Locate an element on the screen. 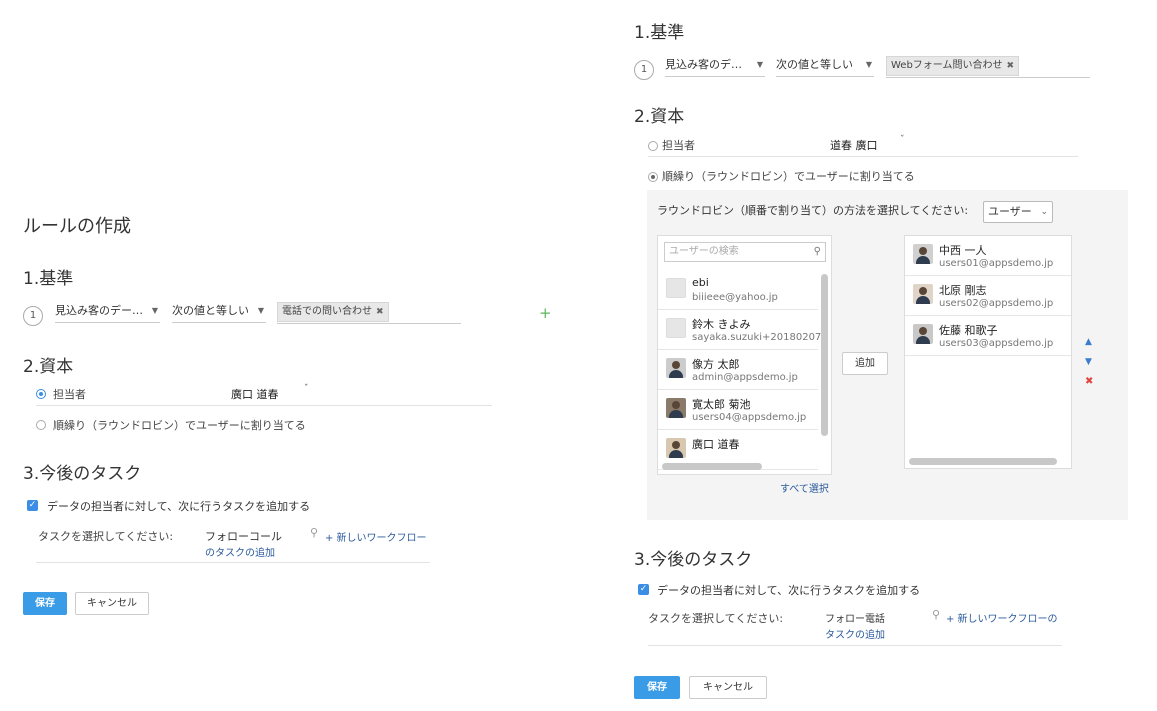 Image resolution: width=1157 pixels, height=711 pixels. list-item: 佐藤 和歌子 users03@appsdemo.jp is located at coordinates (988, 336).